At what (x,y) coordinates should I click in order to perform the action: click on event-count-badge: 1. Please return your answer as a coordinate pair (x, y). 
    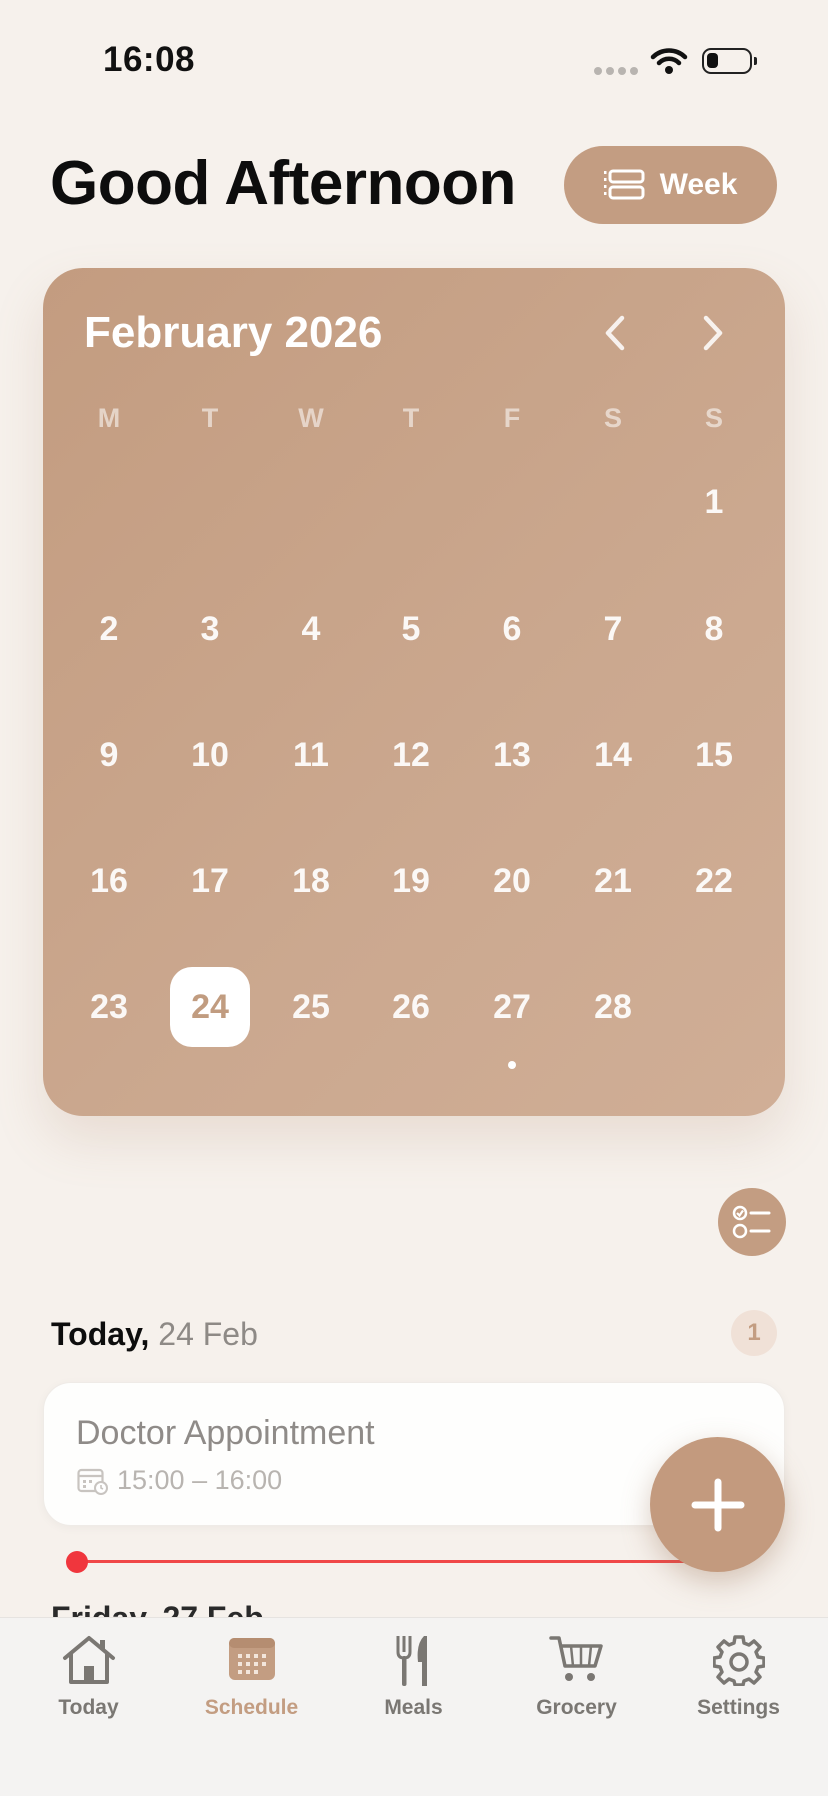
    Looking at the image, I should click on (754, 1333).